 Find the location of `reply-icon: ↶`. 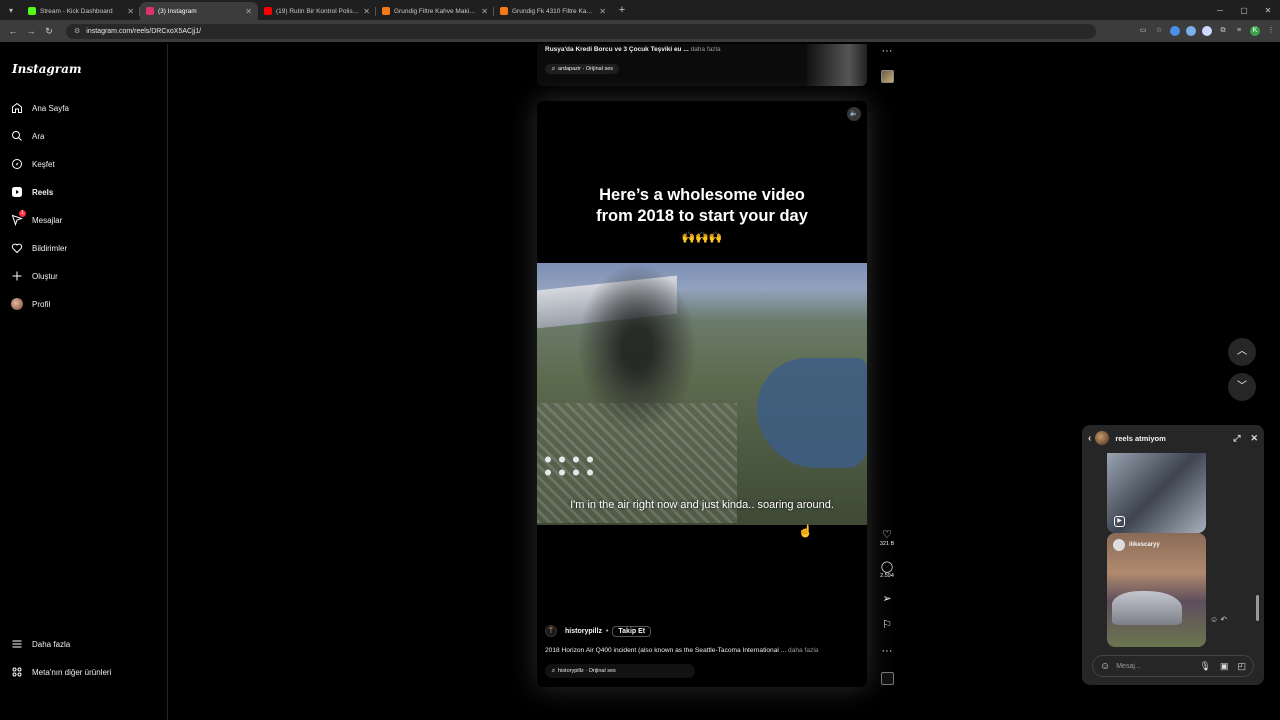

reply-icon: ↶ is located at coordinates (1223, 619).